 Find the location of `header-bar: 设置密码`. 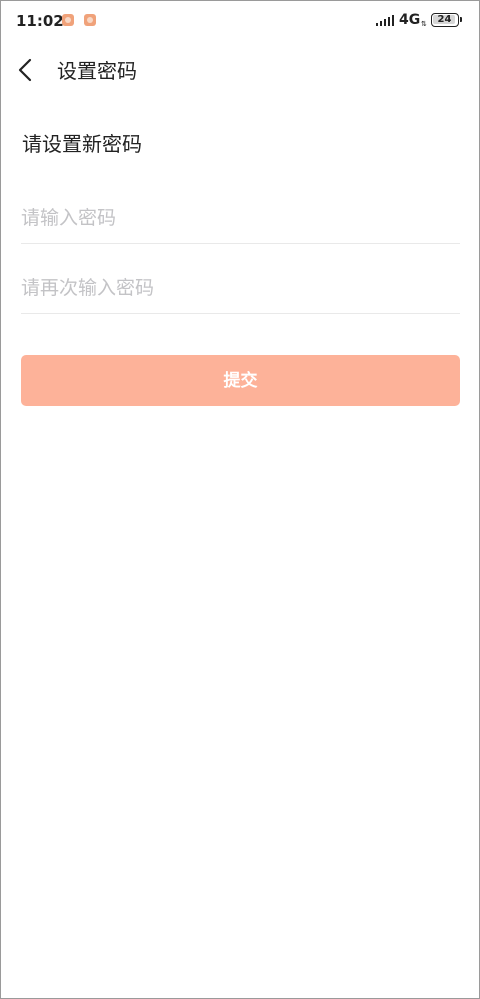

header-bar: 设置密码 is located at coordinates (240, 68).